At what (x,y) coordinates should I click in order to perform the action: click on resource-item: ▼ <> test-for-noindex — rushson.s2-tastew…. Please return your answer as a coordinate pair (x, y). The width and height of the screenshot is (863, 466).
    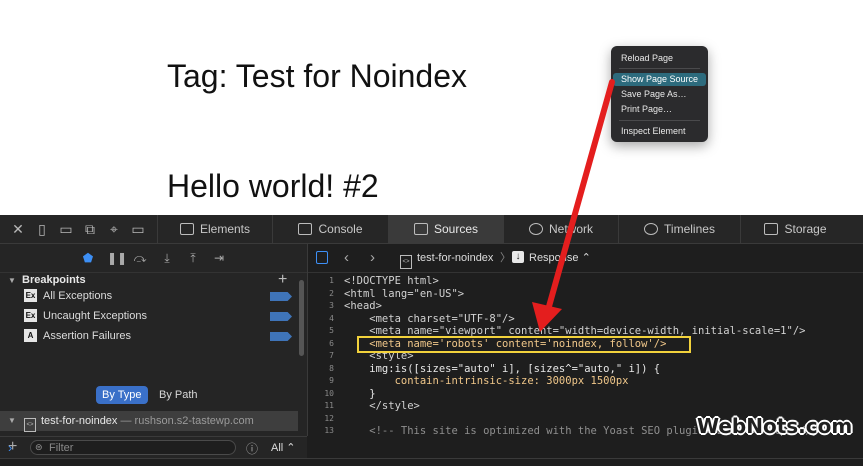
    Looking at the image, I should click on (149, 421).